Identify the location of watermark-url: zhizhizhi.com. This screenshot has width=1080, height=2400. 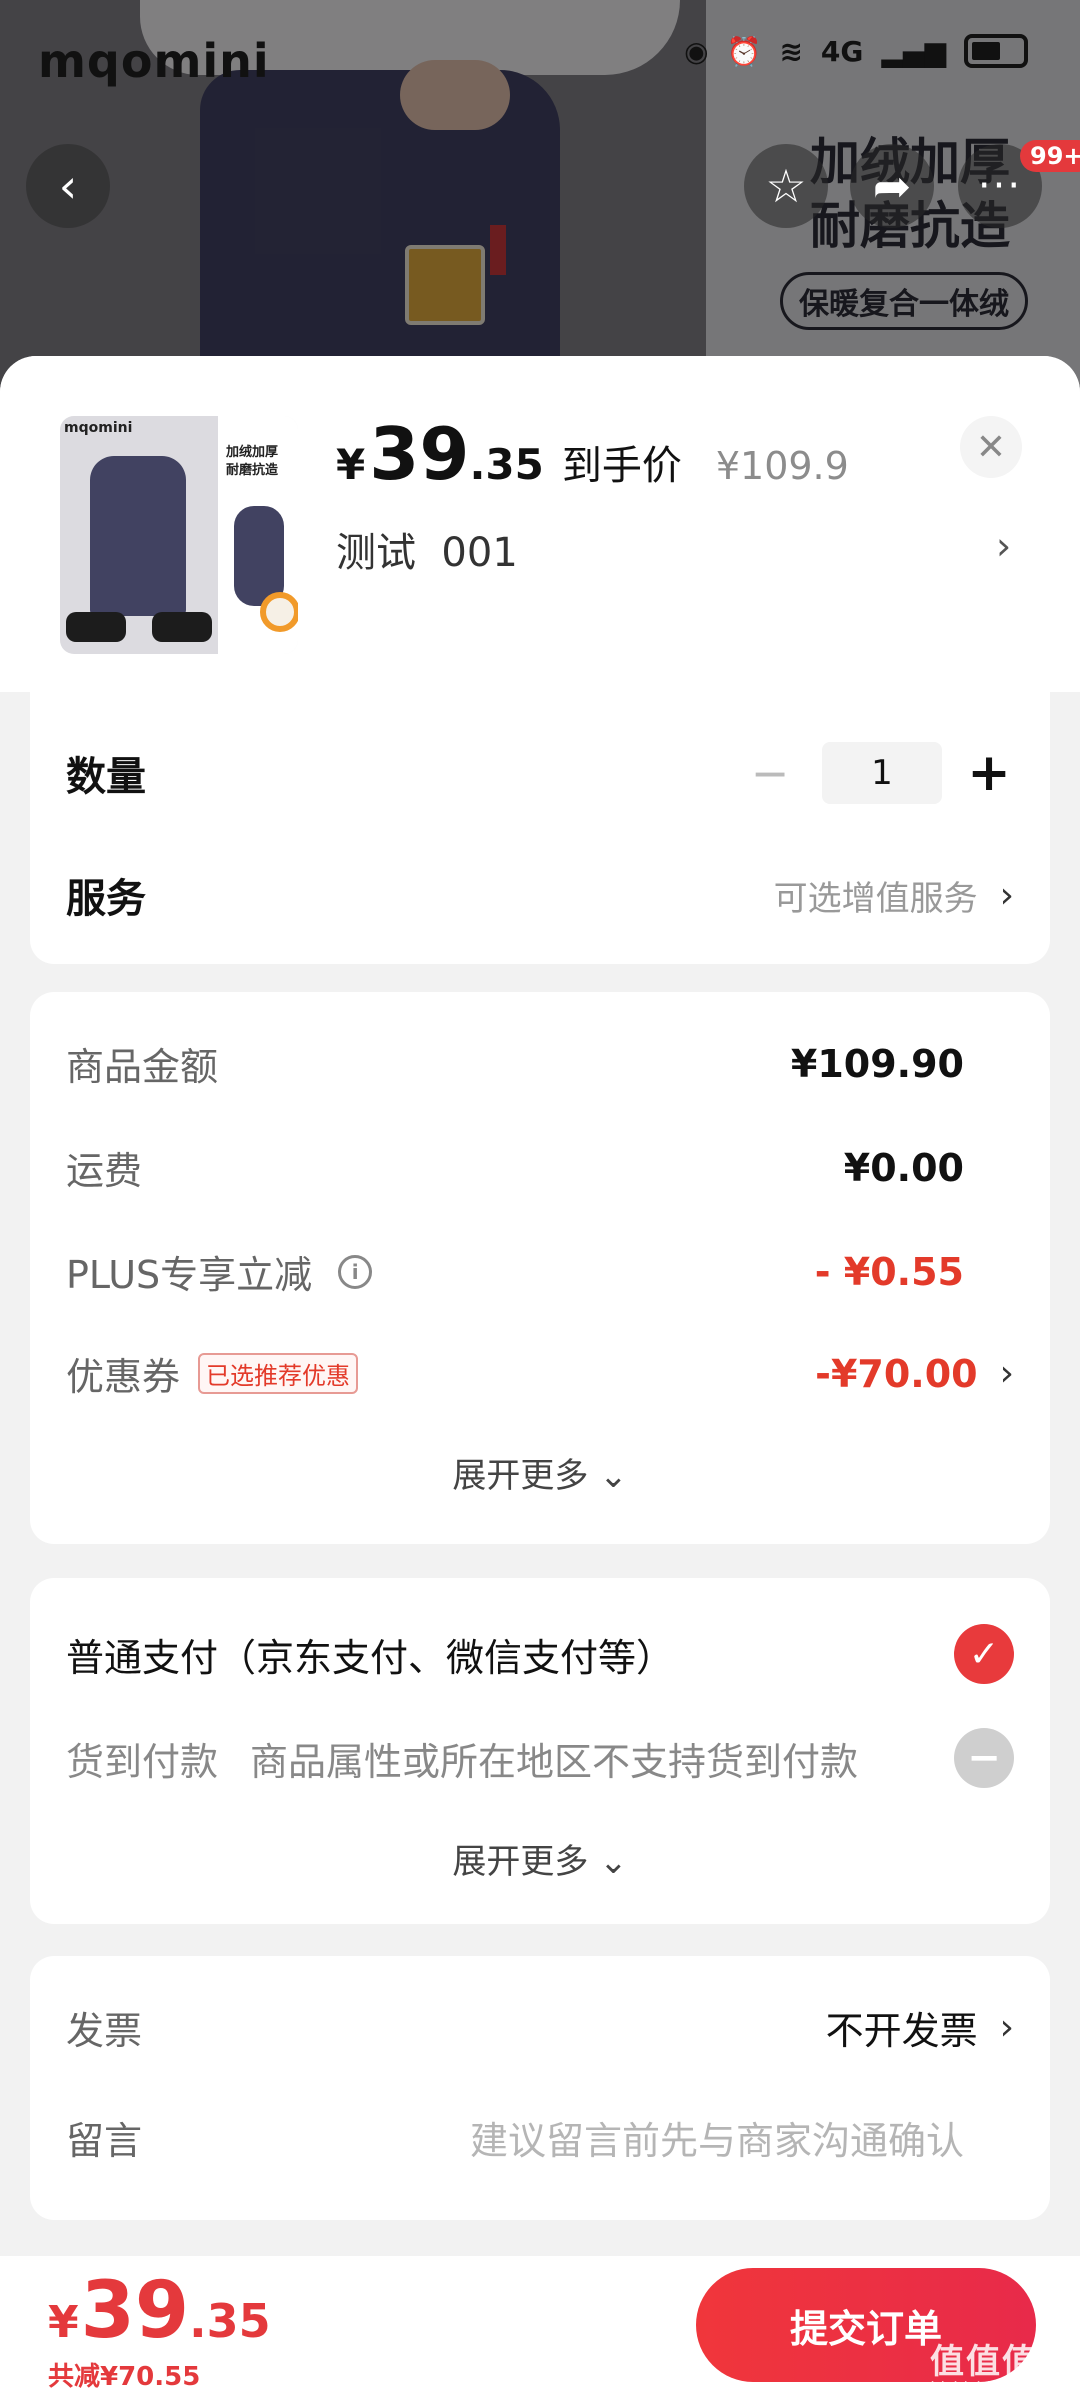
(976, 2387).